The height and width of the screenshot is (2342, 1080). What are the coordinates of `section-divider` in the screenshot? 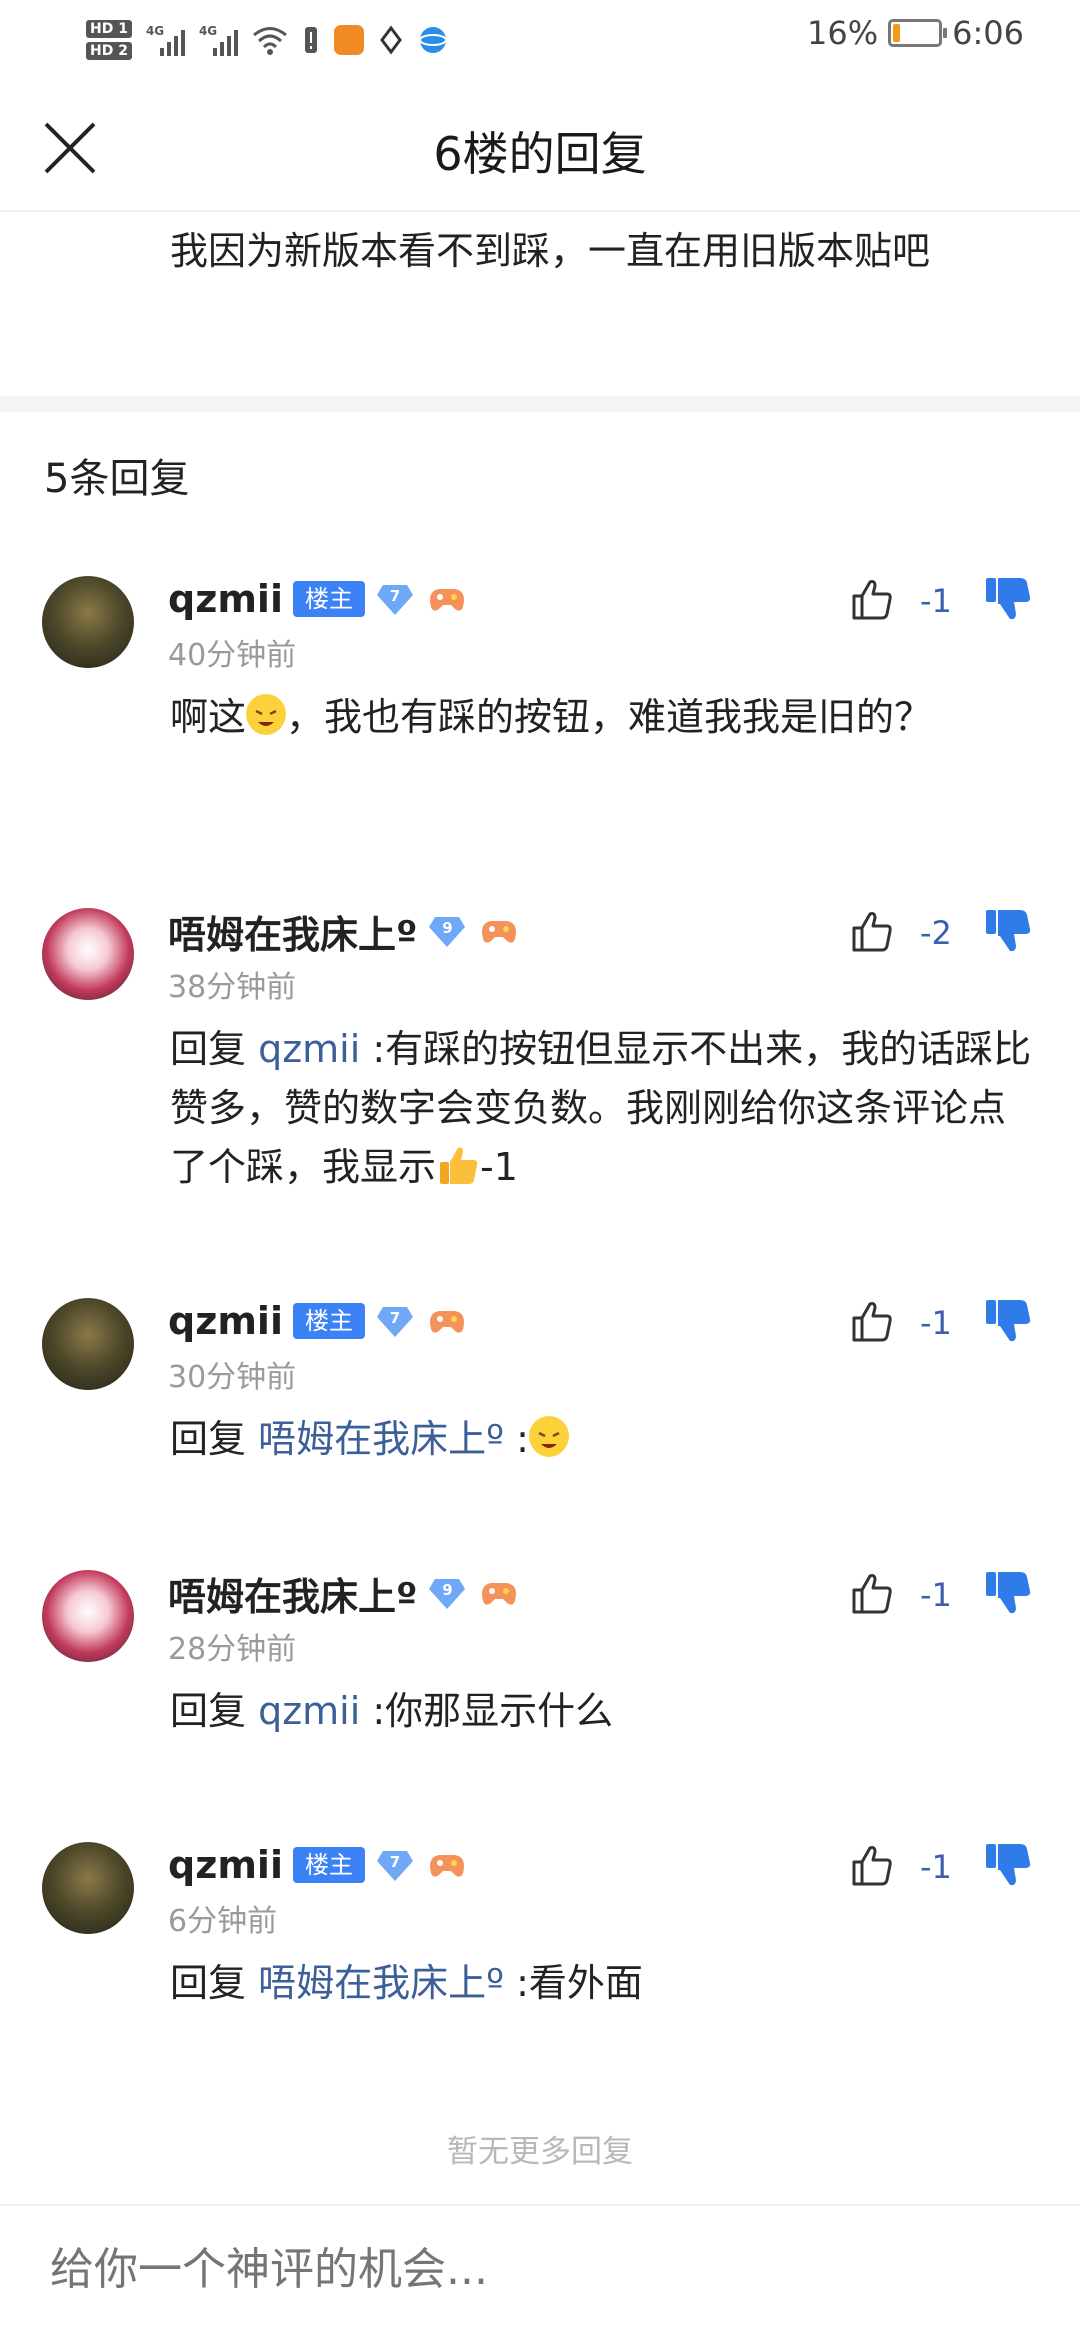 It's located at (540, 404).